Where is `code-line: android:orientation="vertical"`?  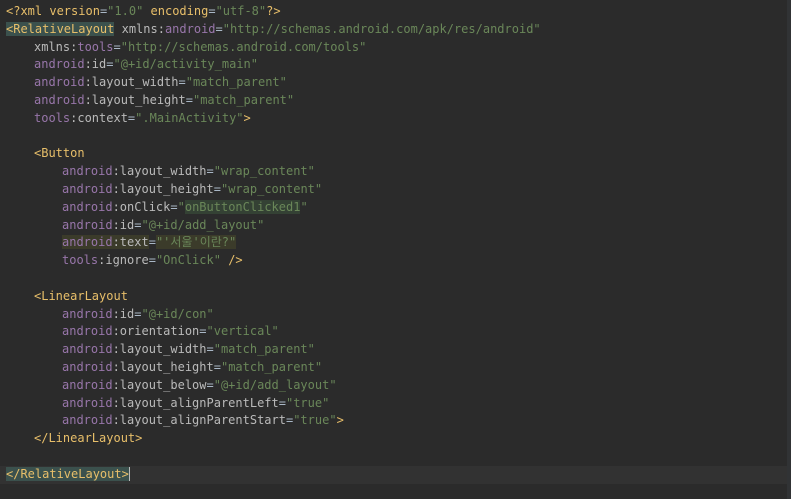 code-line: android:orientation="vertical" is located at coordinates (394, 332).